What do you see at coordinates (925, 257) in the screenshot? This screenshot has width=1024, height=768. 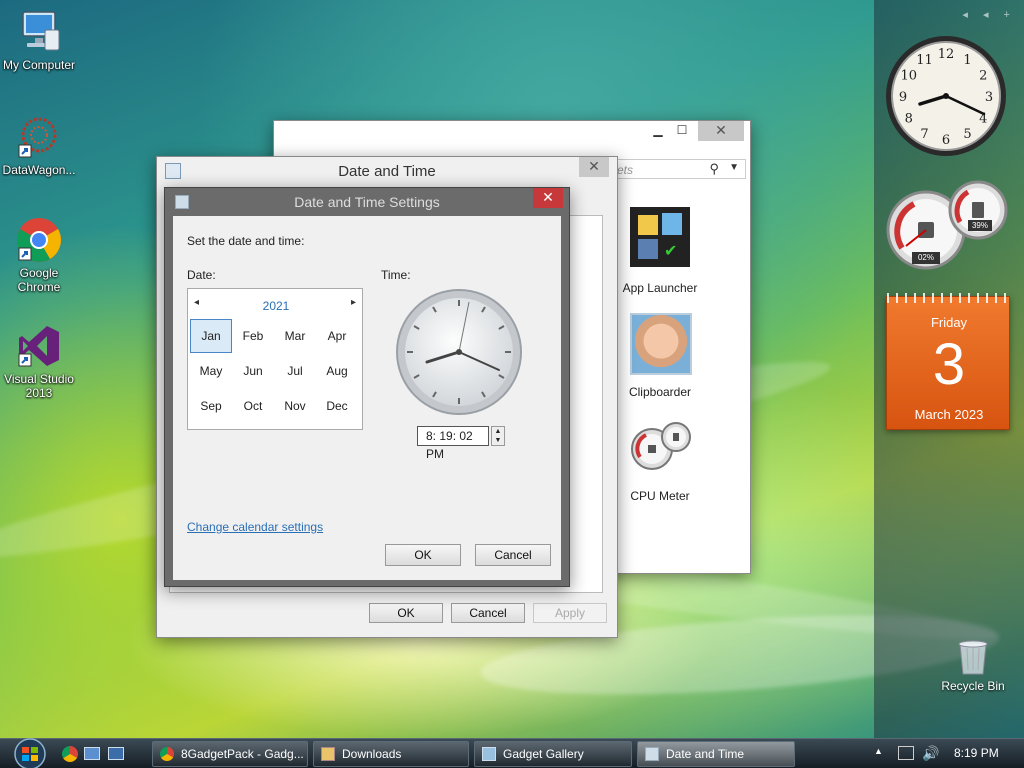 I see `cpu-percentage: 02%` at bounding box center [925, 257].